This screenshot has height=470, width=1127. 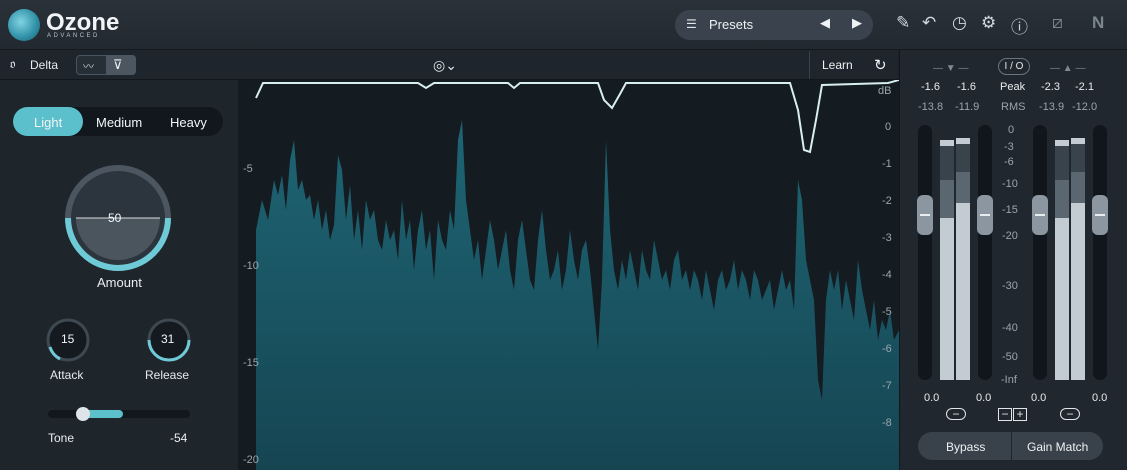 I want to click on attack-label: Attack, so click(x=67, y=375).